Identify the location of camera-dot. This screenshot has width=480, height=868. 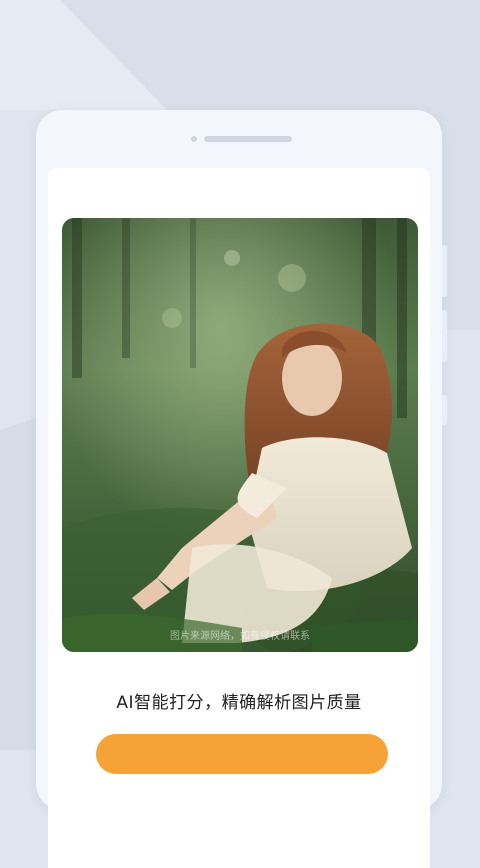
(194, 139).